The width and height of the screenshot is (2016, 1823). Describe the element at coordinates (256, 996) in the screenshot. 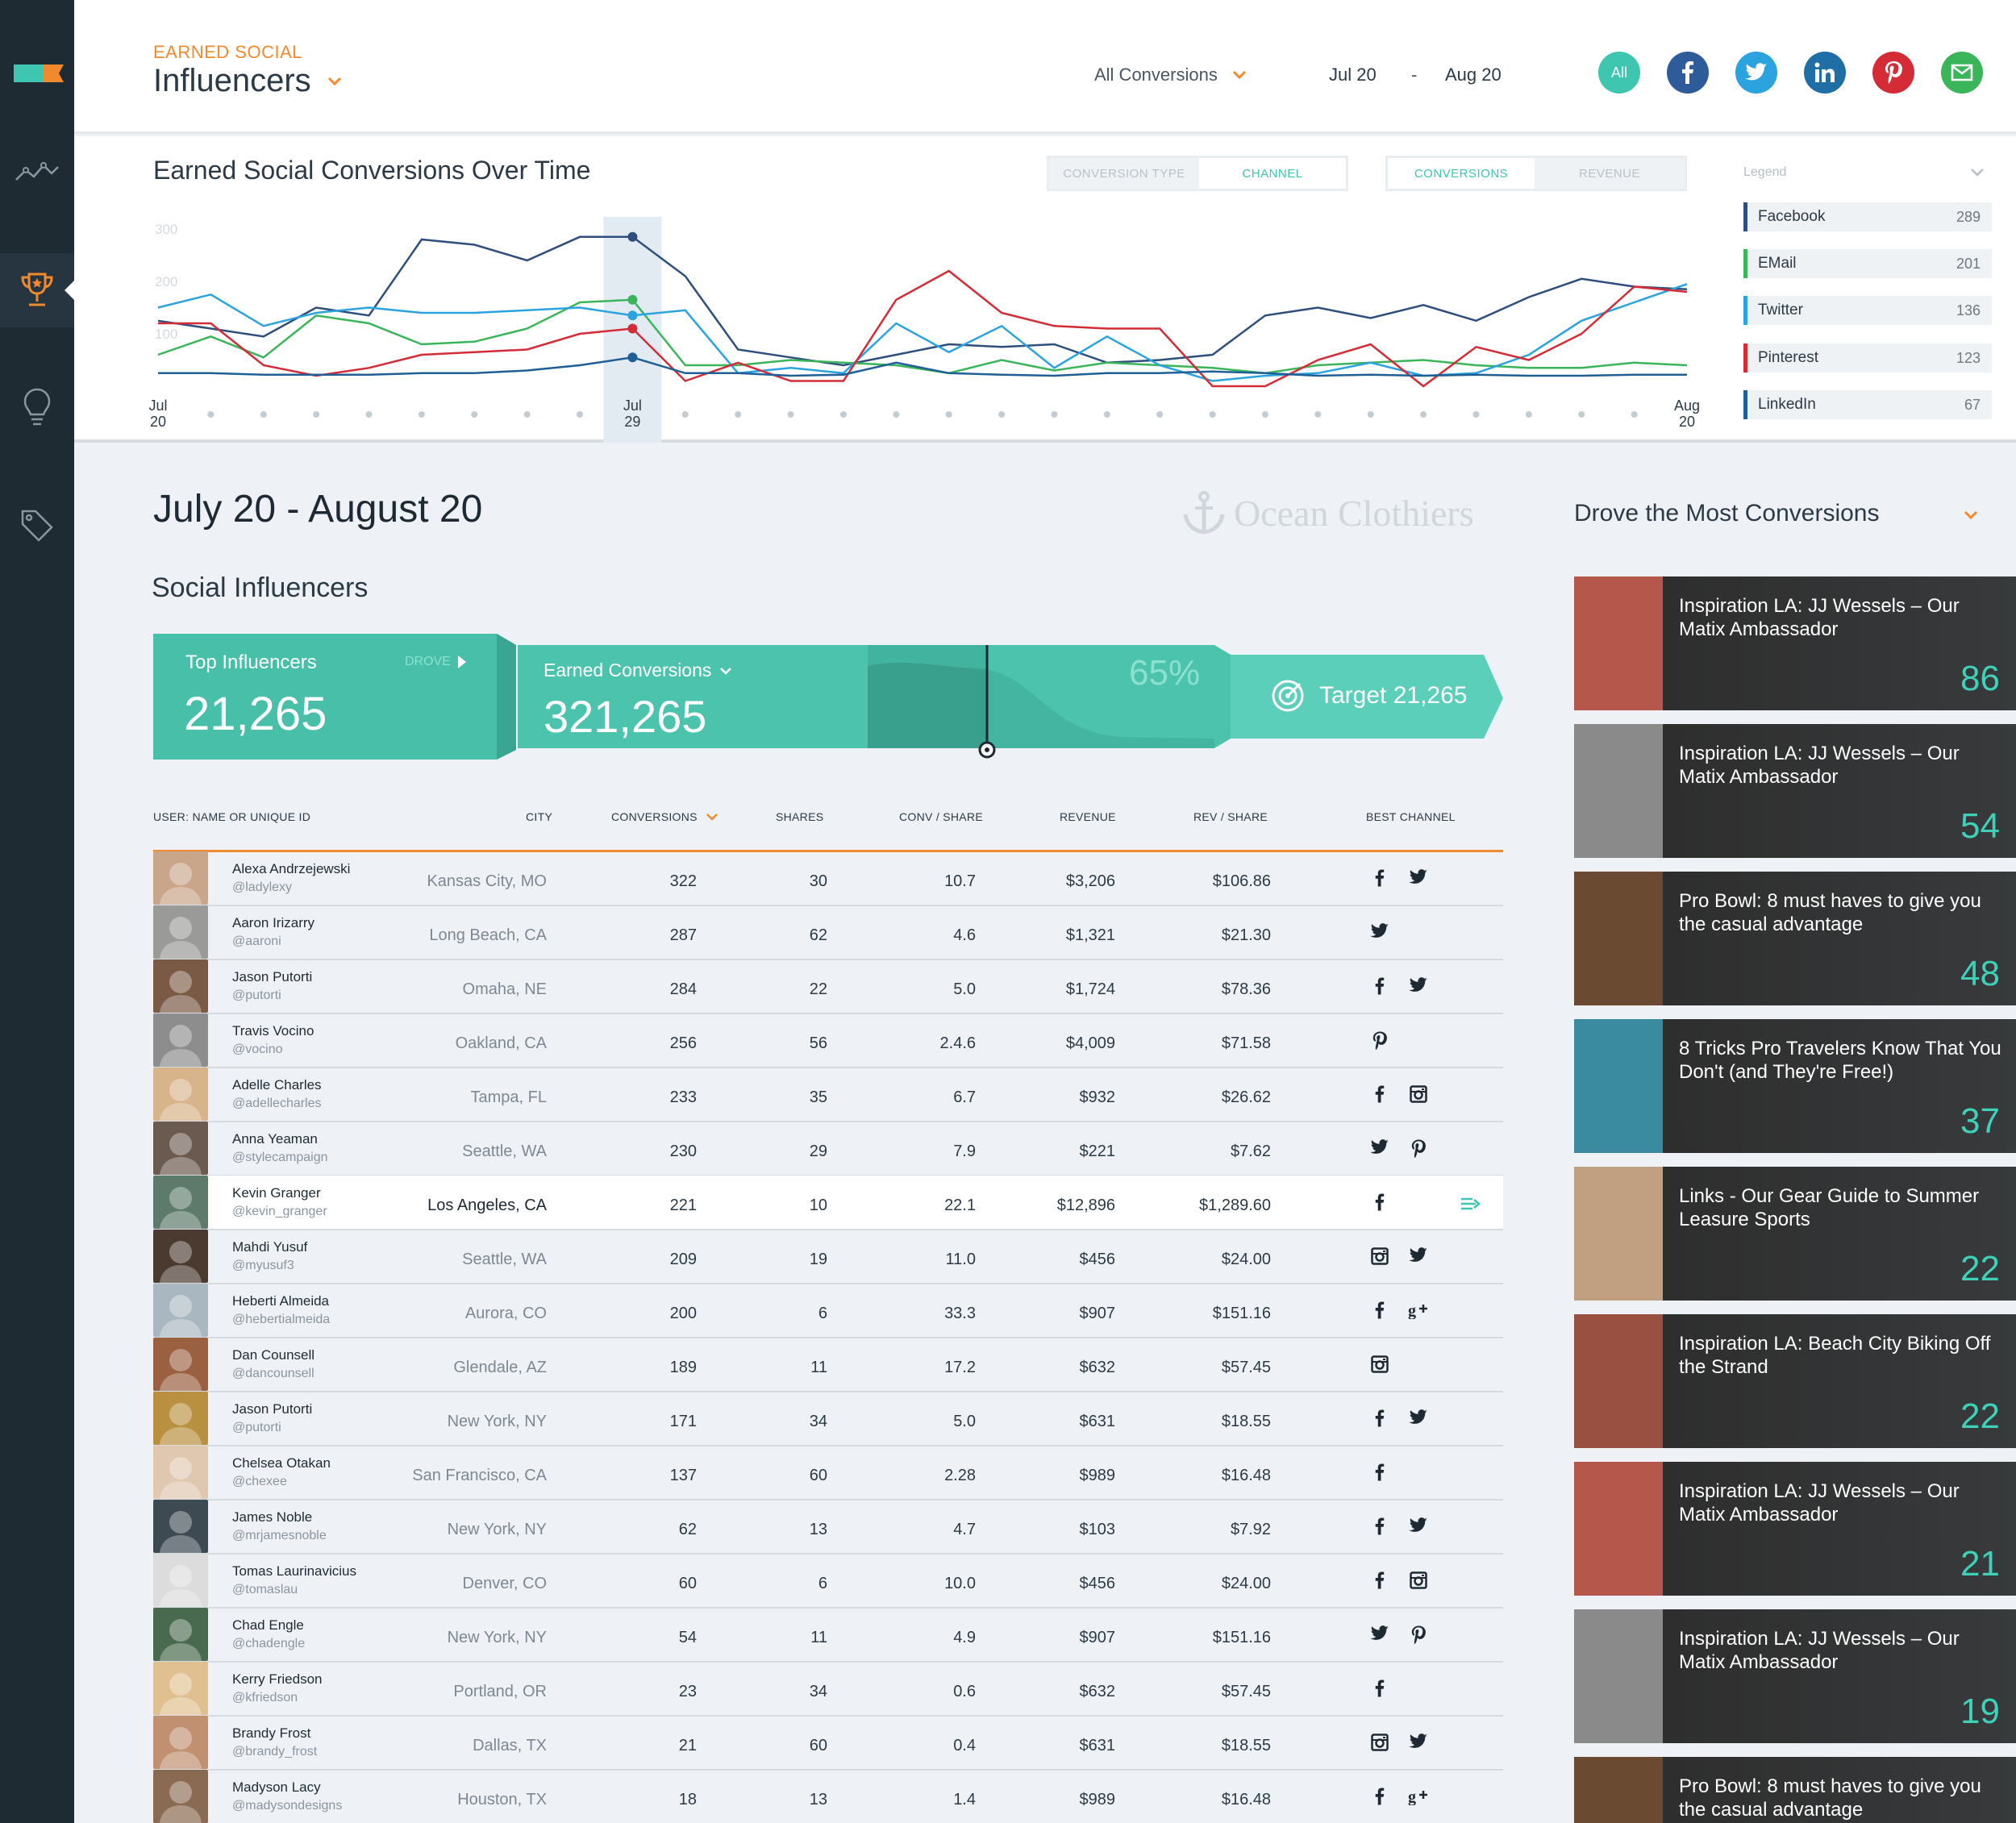

I see `user-handle: @putorti` at that location.